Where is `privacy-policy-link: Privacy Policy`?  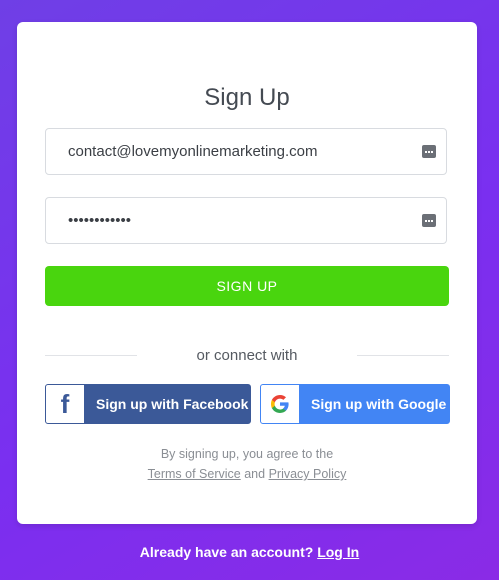 privacy-policy-link: Privacy Policy is located at coordinates (308, 474).